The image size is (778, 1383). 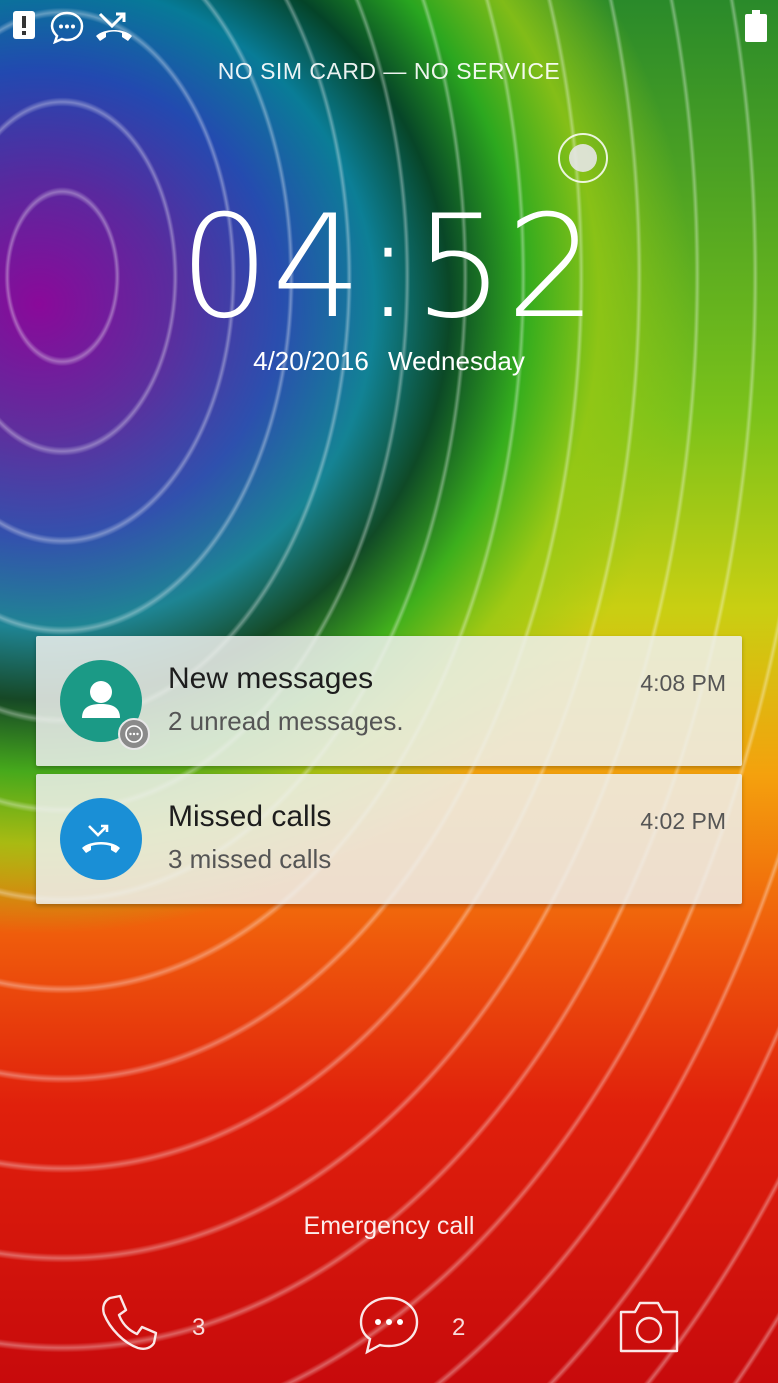 What do you see at coordinates (389, 839) in the screenshot?
I see `notification-missed-calls: Missed calls 3 missed calls 4:02 PM` at bounding box center [389, 839].